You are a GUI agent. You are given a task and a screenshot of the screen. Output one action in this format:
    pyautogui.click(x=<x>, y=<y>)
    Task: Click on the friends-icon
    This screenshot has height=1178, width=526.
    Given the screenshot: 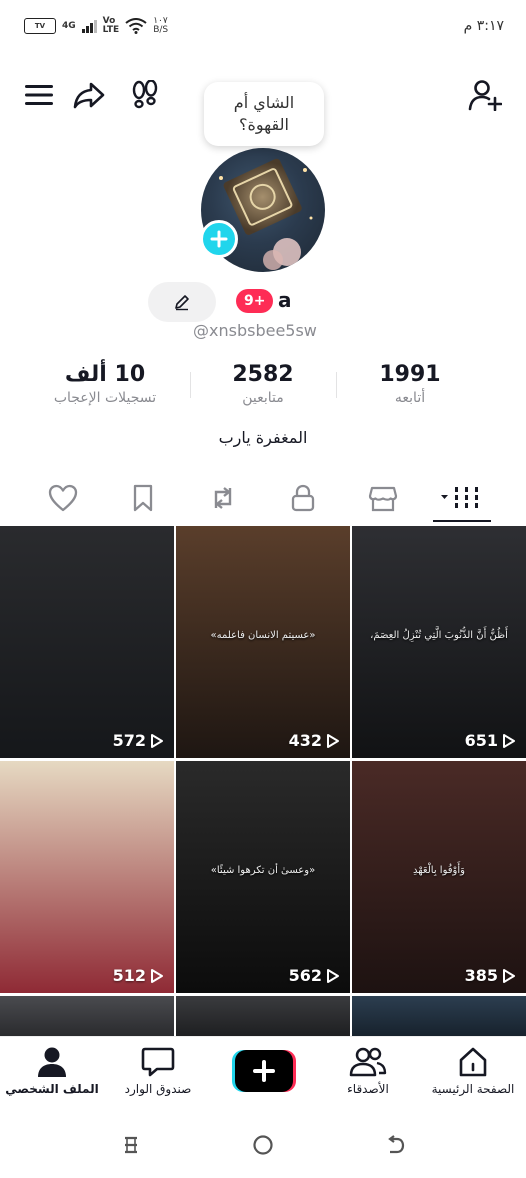 What is the action you would take?
    pyautogui.click(x=368, y=1062)
    